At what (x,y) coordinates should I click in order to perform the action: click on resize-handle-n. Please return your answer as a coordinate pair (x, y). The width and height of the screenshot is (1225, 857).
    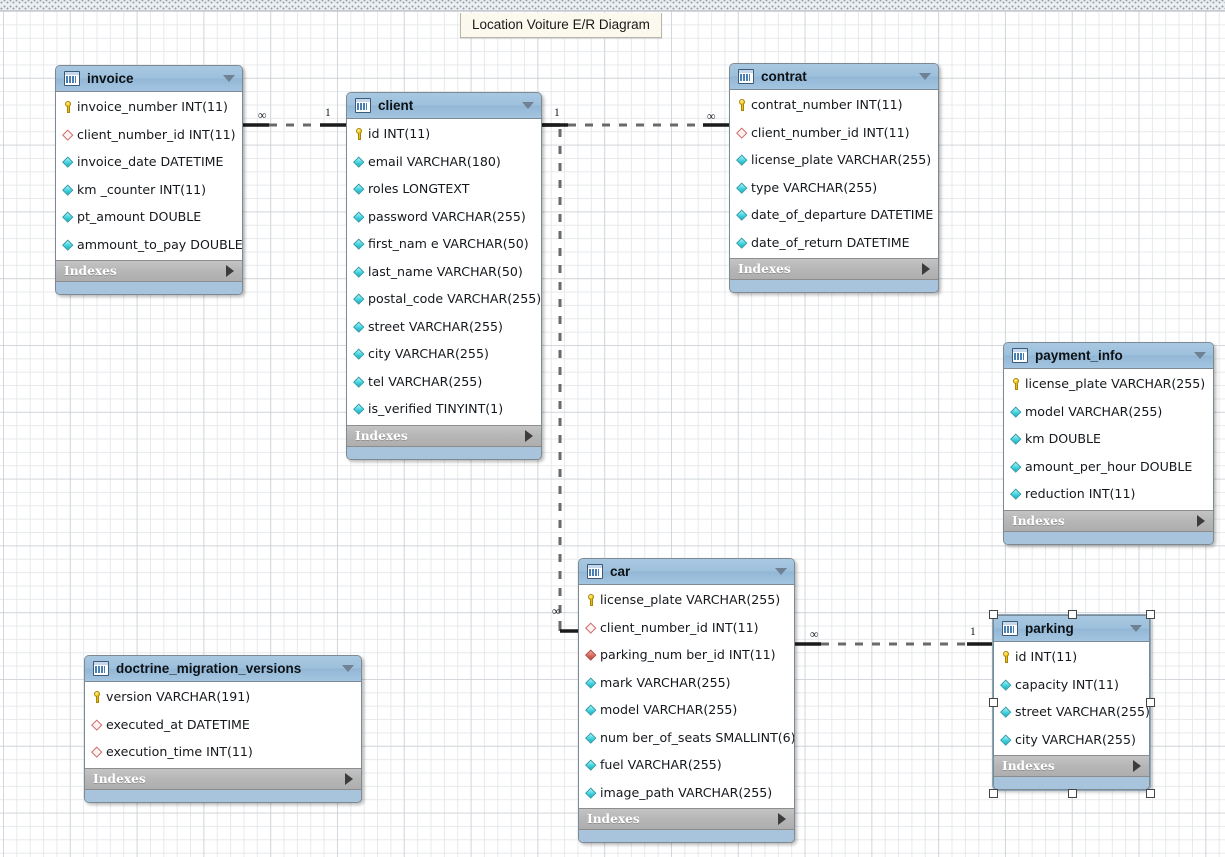
    Looking at the image, I should click on (1072, 614).